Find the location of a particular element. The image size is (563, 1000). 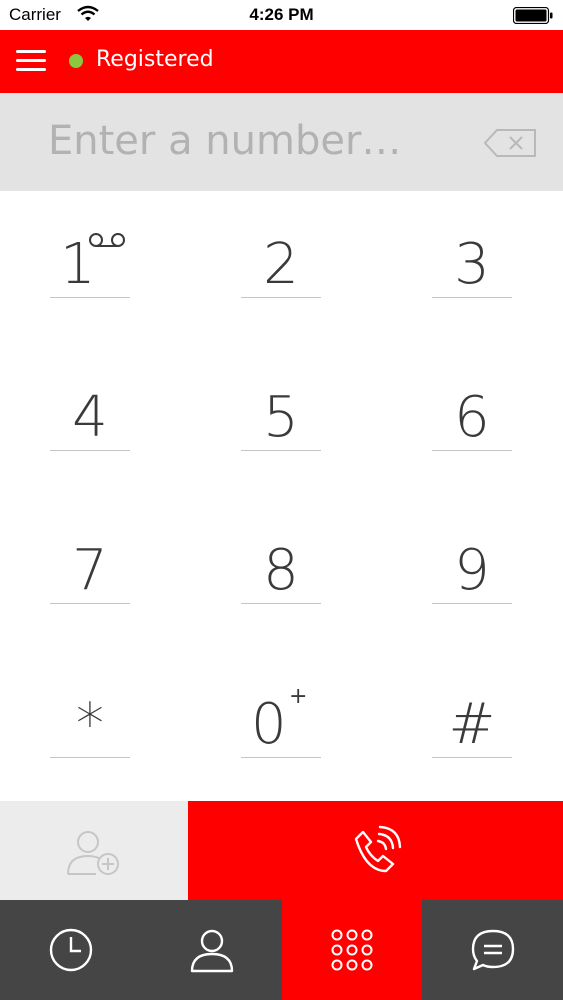

person-icon is located at coordinates (211, 951).